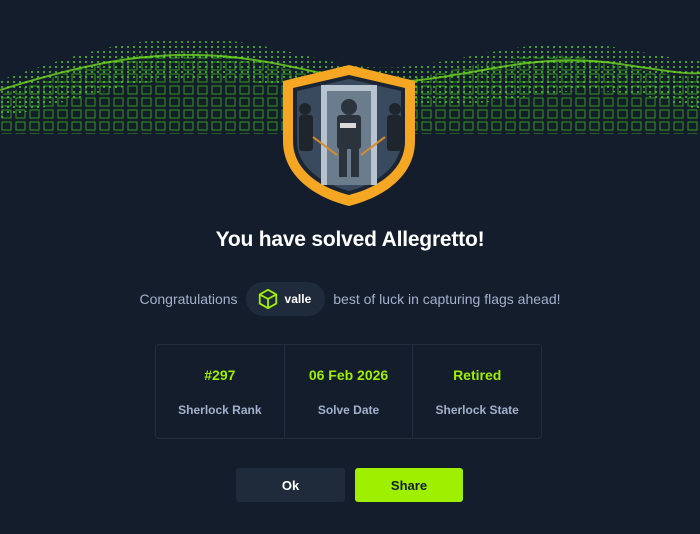 This screenshot has width=700, height=534. Describe the element at coordinates (267, 299) in the screenshot. I see `hexagon-cube-icon` at that location.